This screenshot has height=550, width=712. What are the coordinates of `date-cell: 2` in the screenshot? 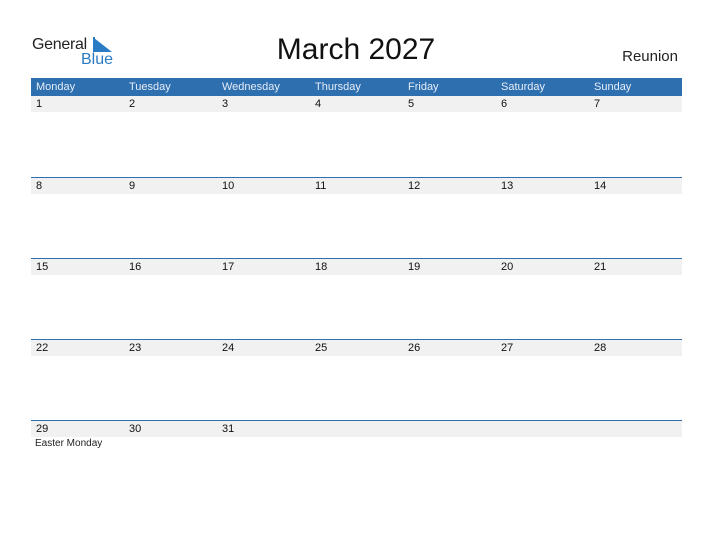 It's located at (132, 104).